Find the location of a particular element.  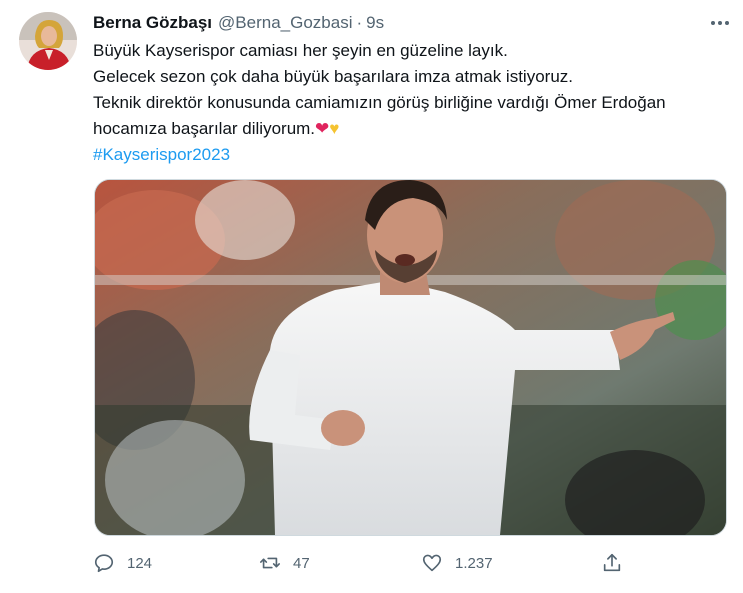

share-button is located at coordinates (612, 563).